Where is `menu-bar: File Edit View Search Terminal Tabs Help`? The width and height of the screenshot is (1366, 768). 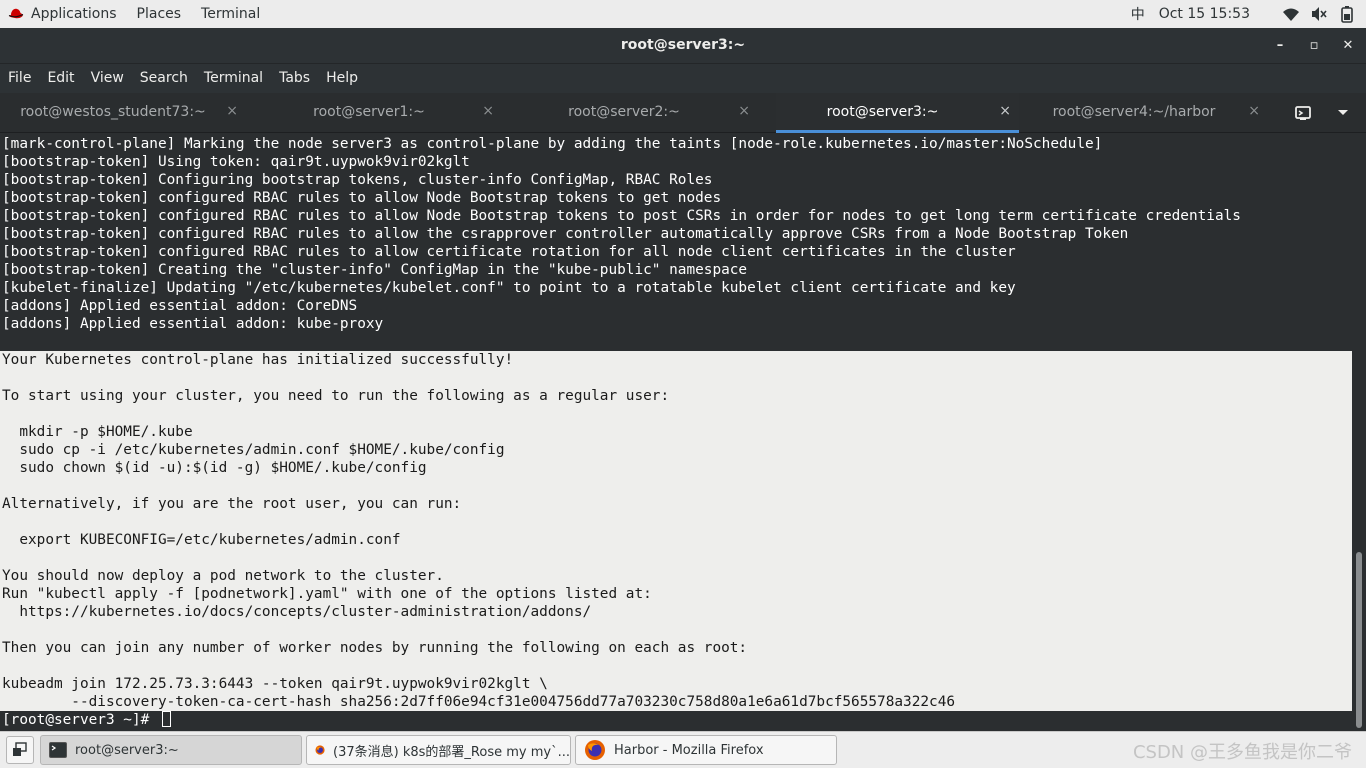 menu-bar: File Edit View Search Terminal Tabs Help is located at coordinates (683, 78).